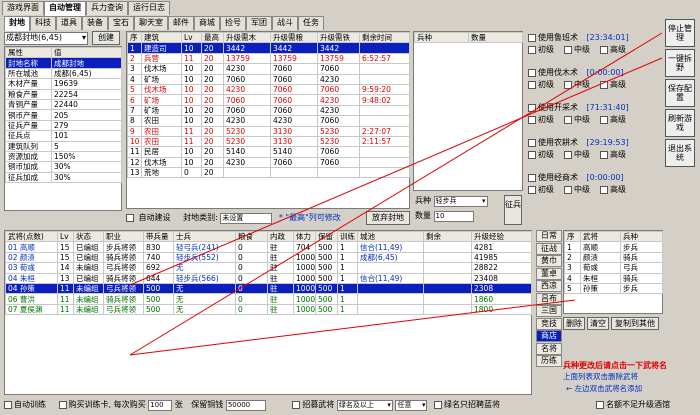  I want to click on table-row: 11 民居 10 20 5140 5140 7060, so click(268, 152).